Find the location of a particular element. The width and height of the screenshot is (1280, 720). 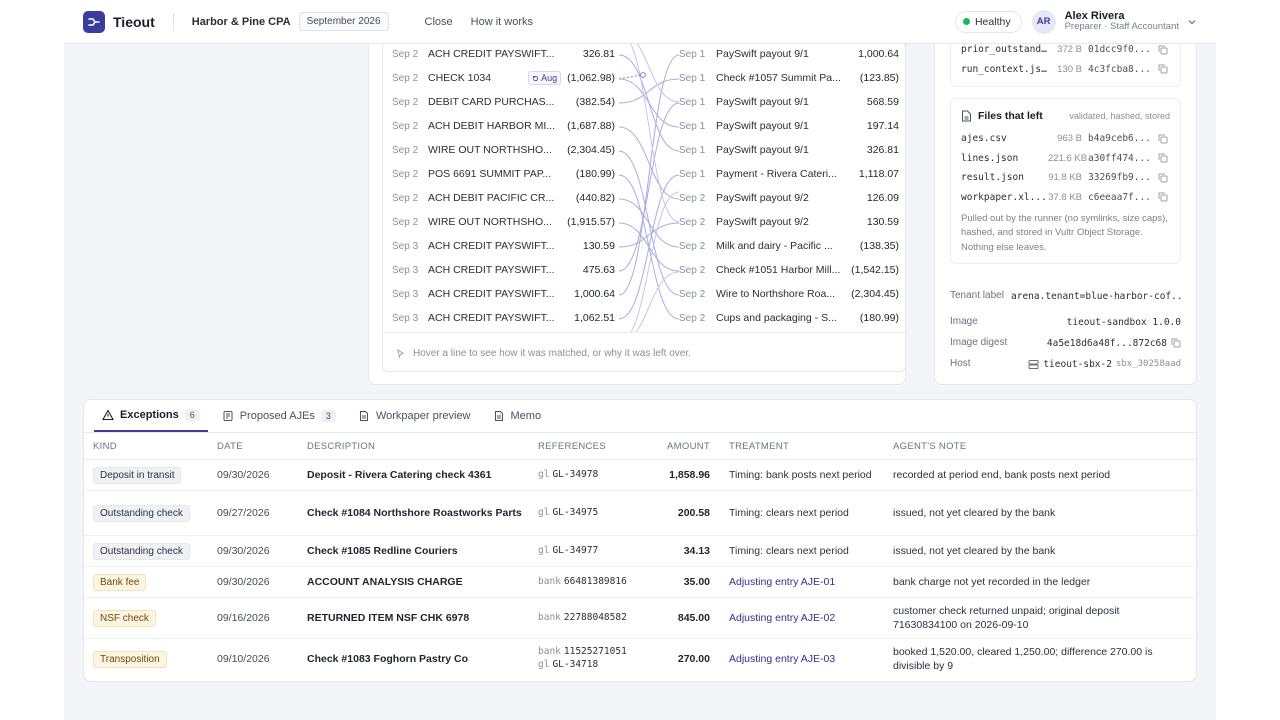

image-digest-key: Image digest is located at coordinates (979, 342).